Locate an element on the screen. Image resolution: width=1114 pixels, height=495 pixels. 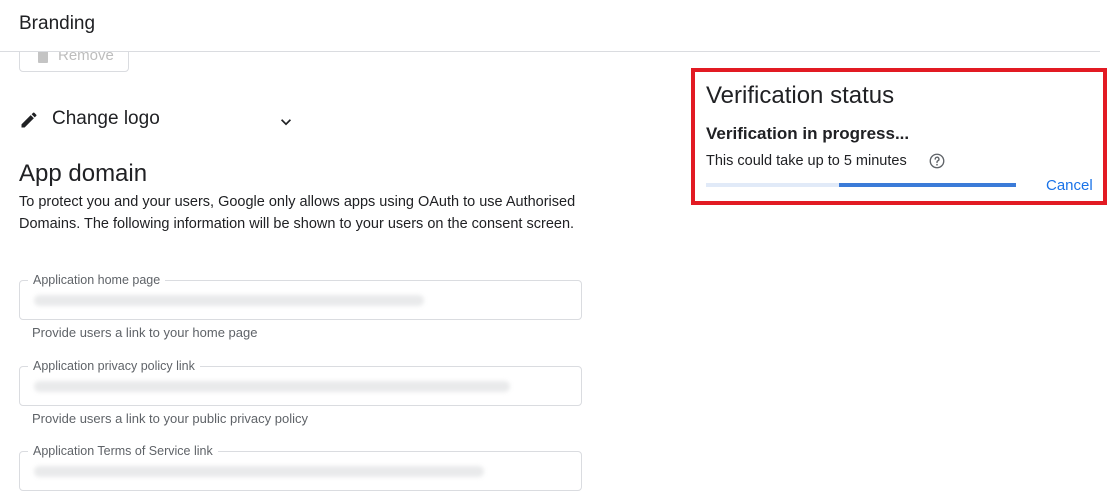
cancel-verification-button: Cancel is located at coordinates (1069, 185).